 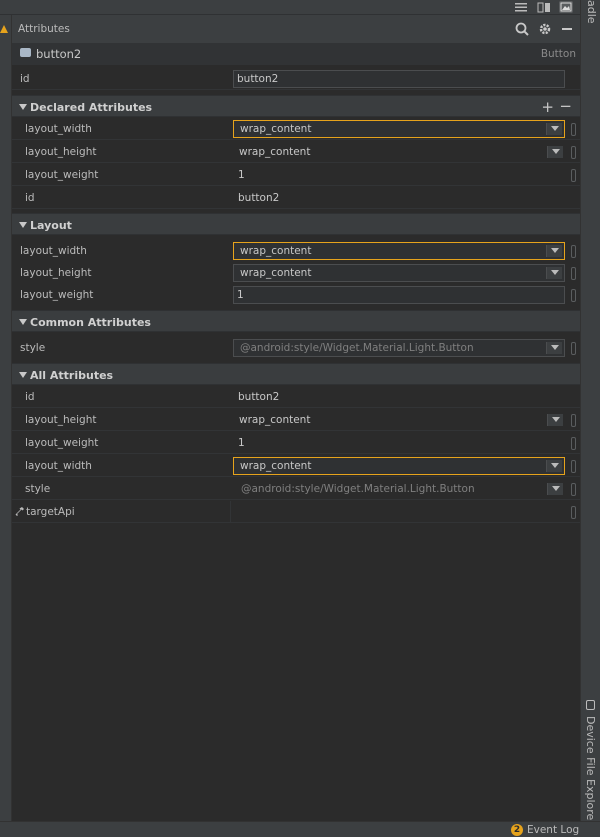 What do you see at coordinates (566, 7) in the screenshot?
I see `image-icon` at bounding box center [566, 7].